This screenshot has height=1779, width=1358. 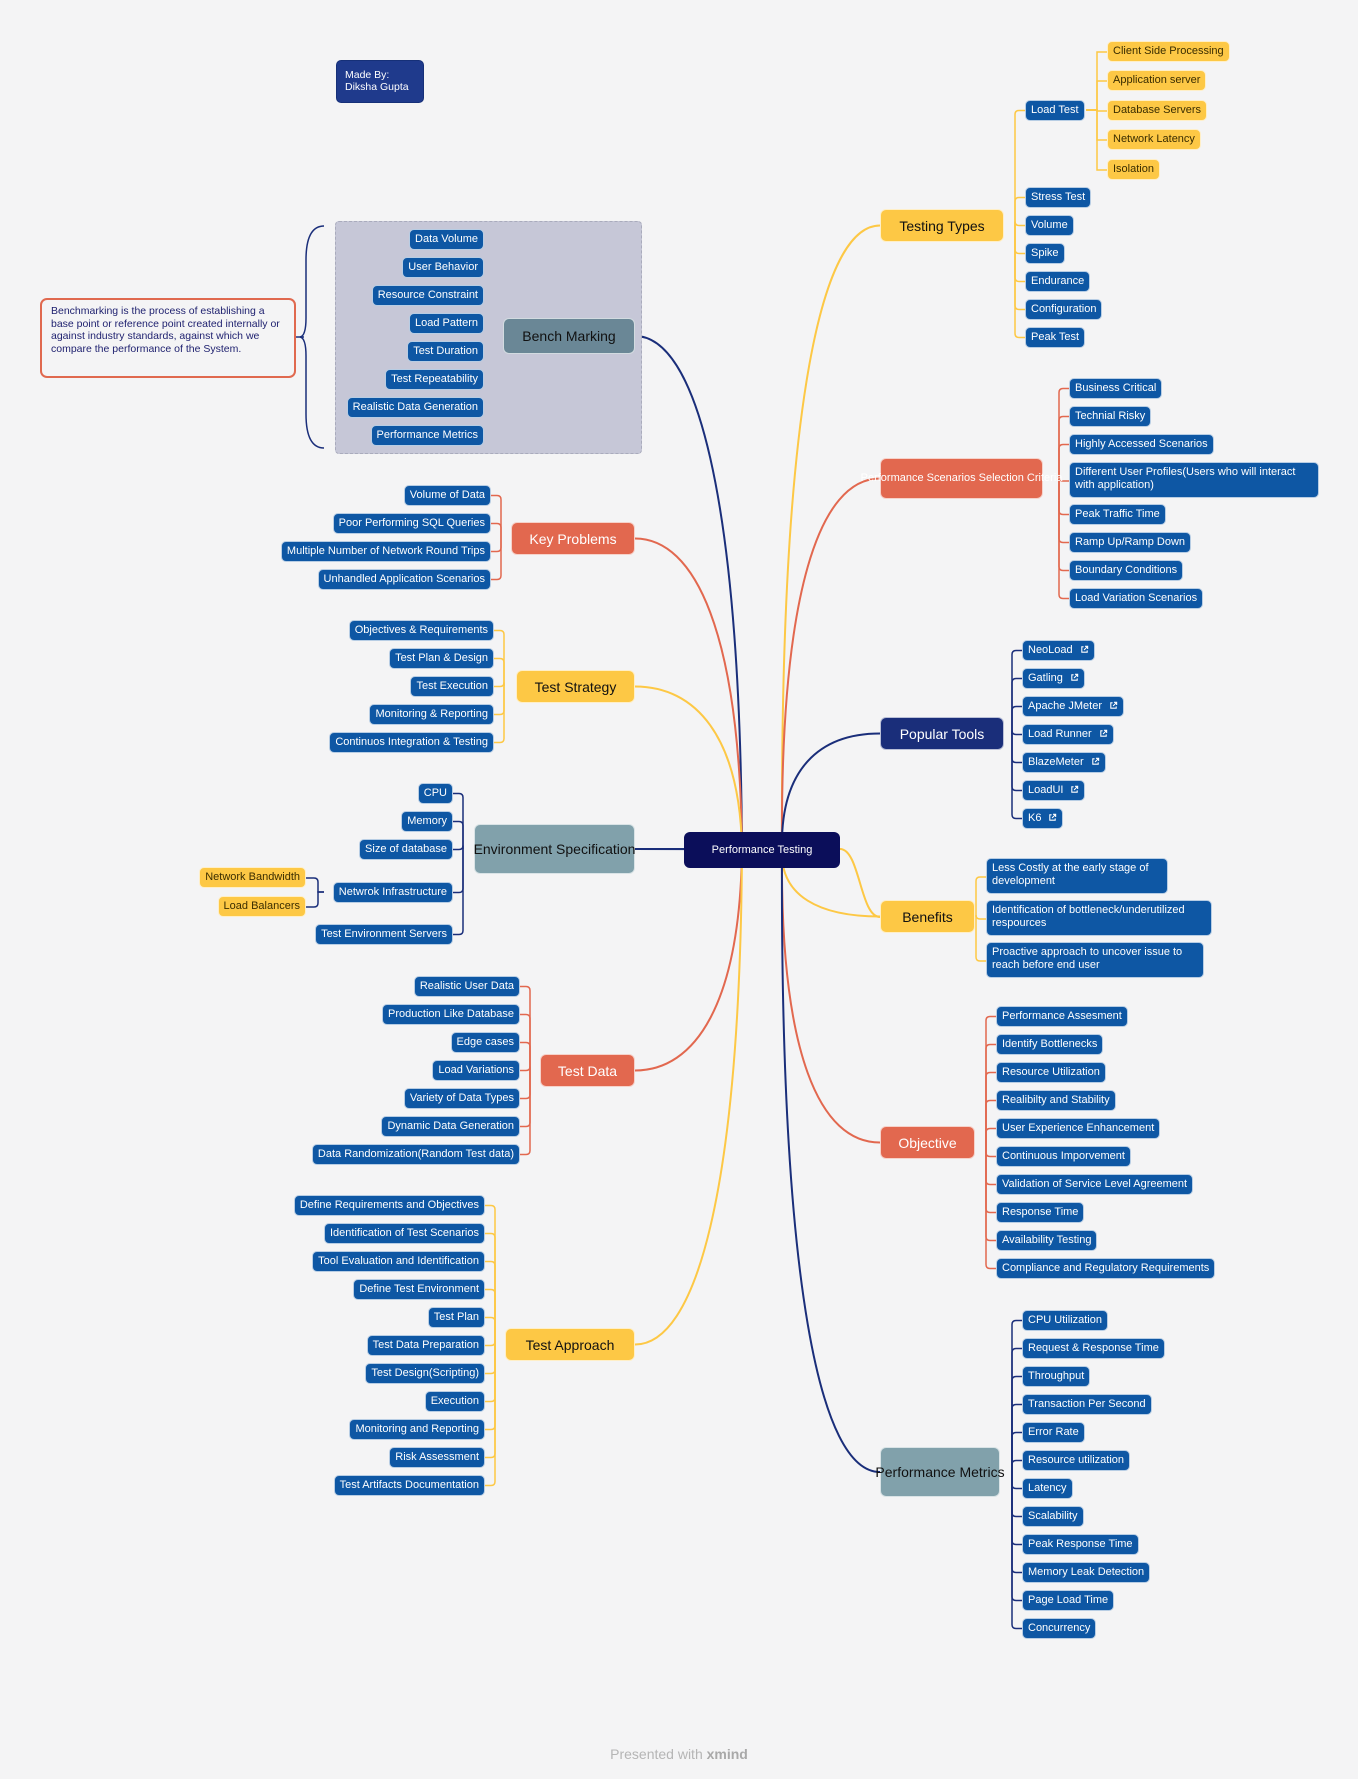 I want to click on topic-application-server: Application server, so click(x=1157, y=80).